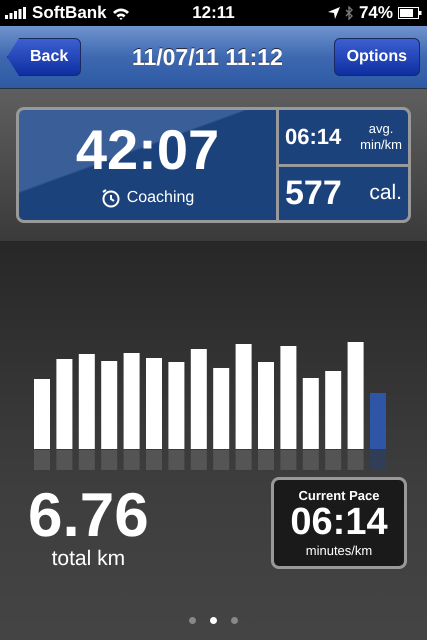  Describe the element at coordinates (375, 13) in the screenshot. I see `battery-percent: 74%` at that location.